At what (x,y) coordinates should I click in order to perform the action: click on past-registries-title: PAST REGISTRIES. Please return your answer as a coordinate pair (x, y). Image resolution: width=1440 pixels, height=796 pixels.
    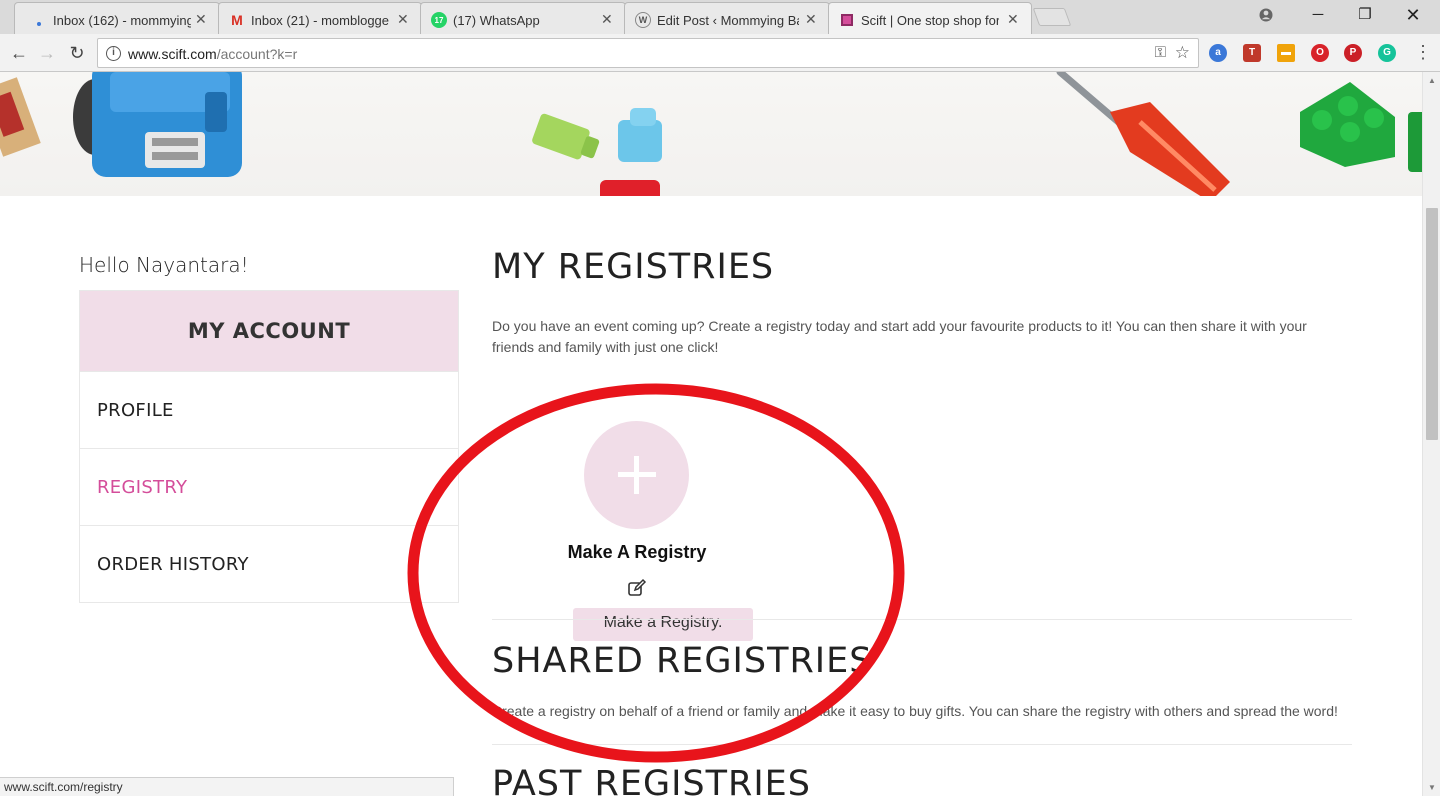
    Looking at the image, I should click on (651, 780).